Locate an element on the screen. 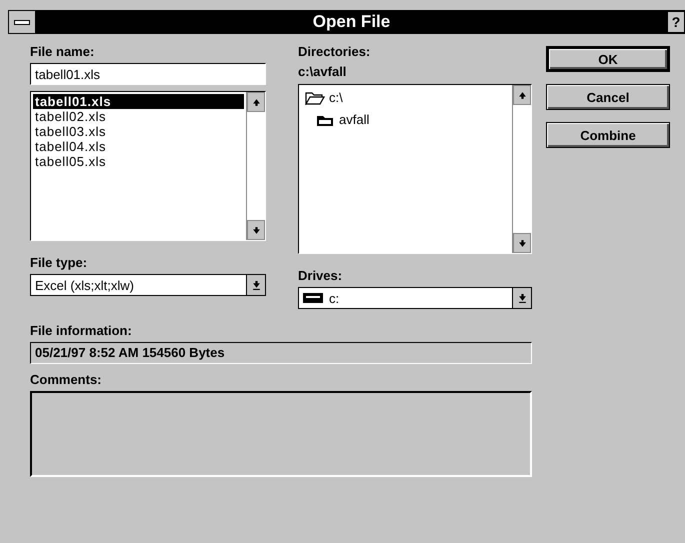  dialog-button: Cancel is located at coordinates (608, 97).